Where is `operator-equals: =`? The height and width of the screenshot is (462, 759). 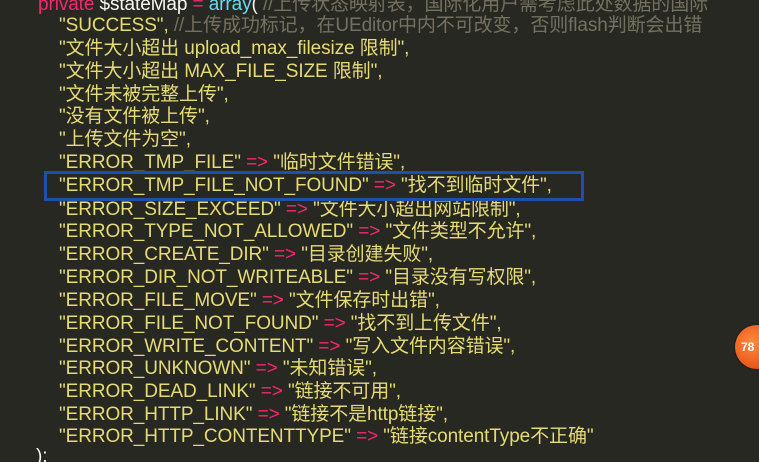 operator-equals: = is located at coordinates (198, 7).